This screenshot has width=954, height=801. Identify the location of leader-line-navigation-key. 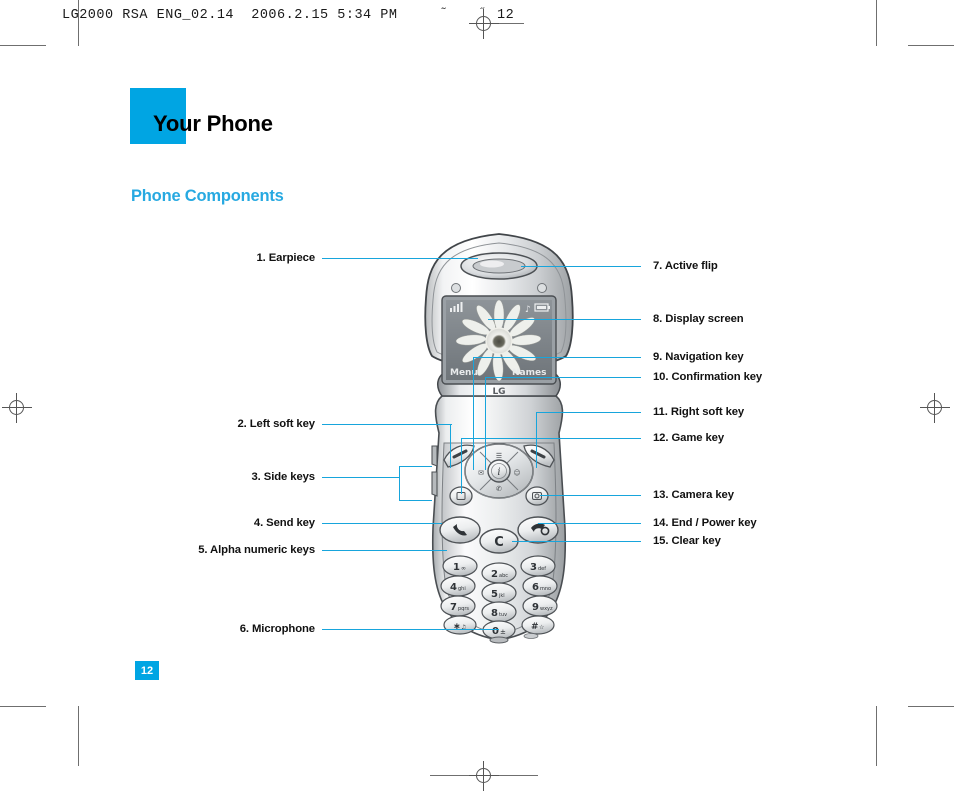
(557, 358).